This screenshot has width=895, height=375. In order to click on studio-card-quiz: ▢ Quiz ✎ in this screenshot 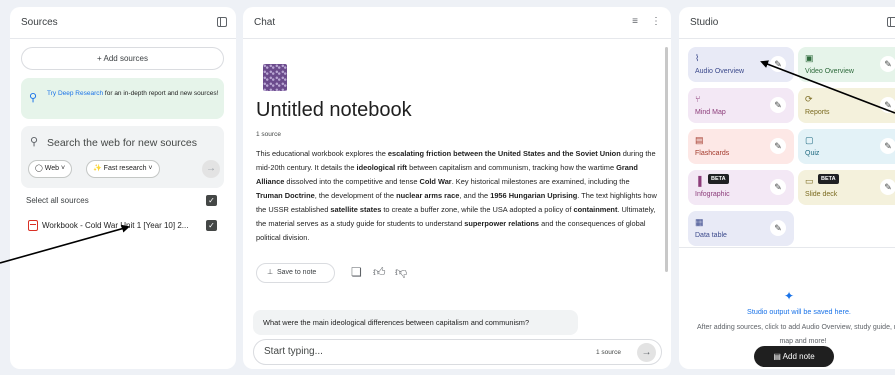, I will do `click(846, 146)`.